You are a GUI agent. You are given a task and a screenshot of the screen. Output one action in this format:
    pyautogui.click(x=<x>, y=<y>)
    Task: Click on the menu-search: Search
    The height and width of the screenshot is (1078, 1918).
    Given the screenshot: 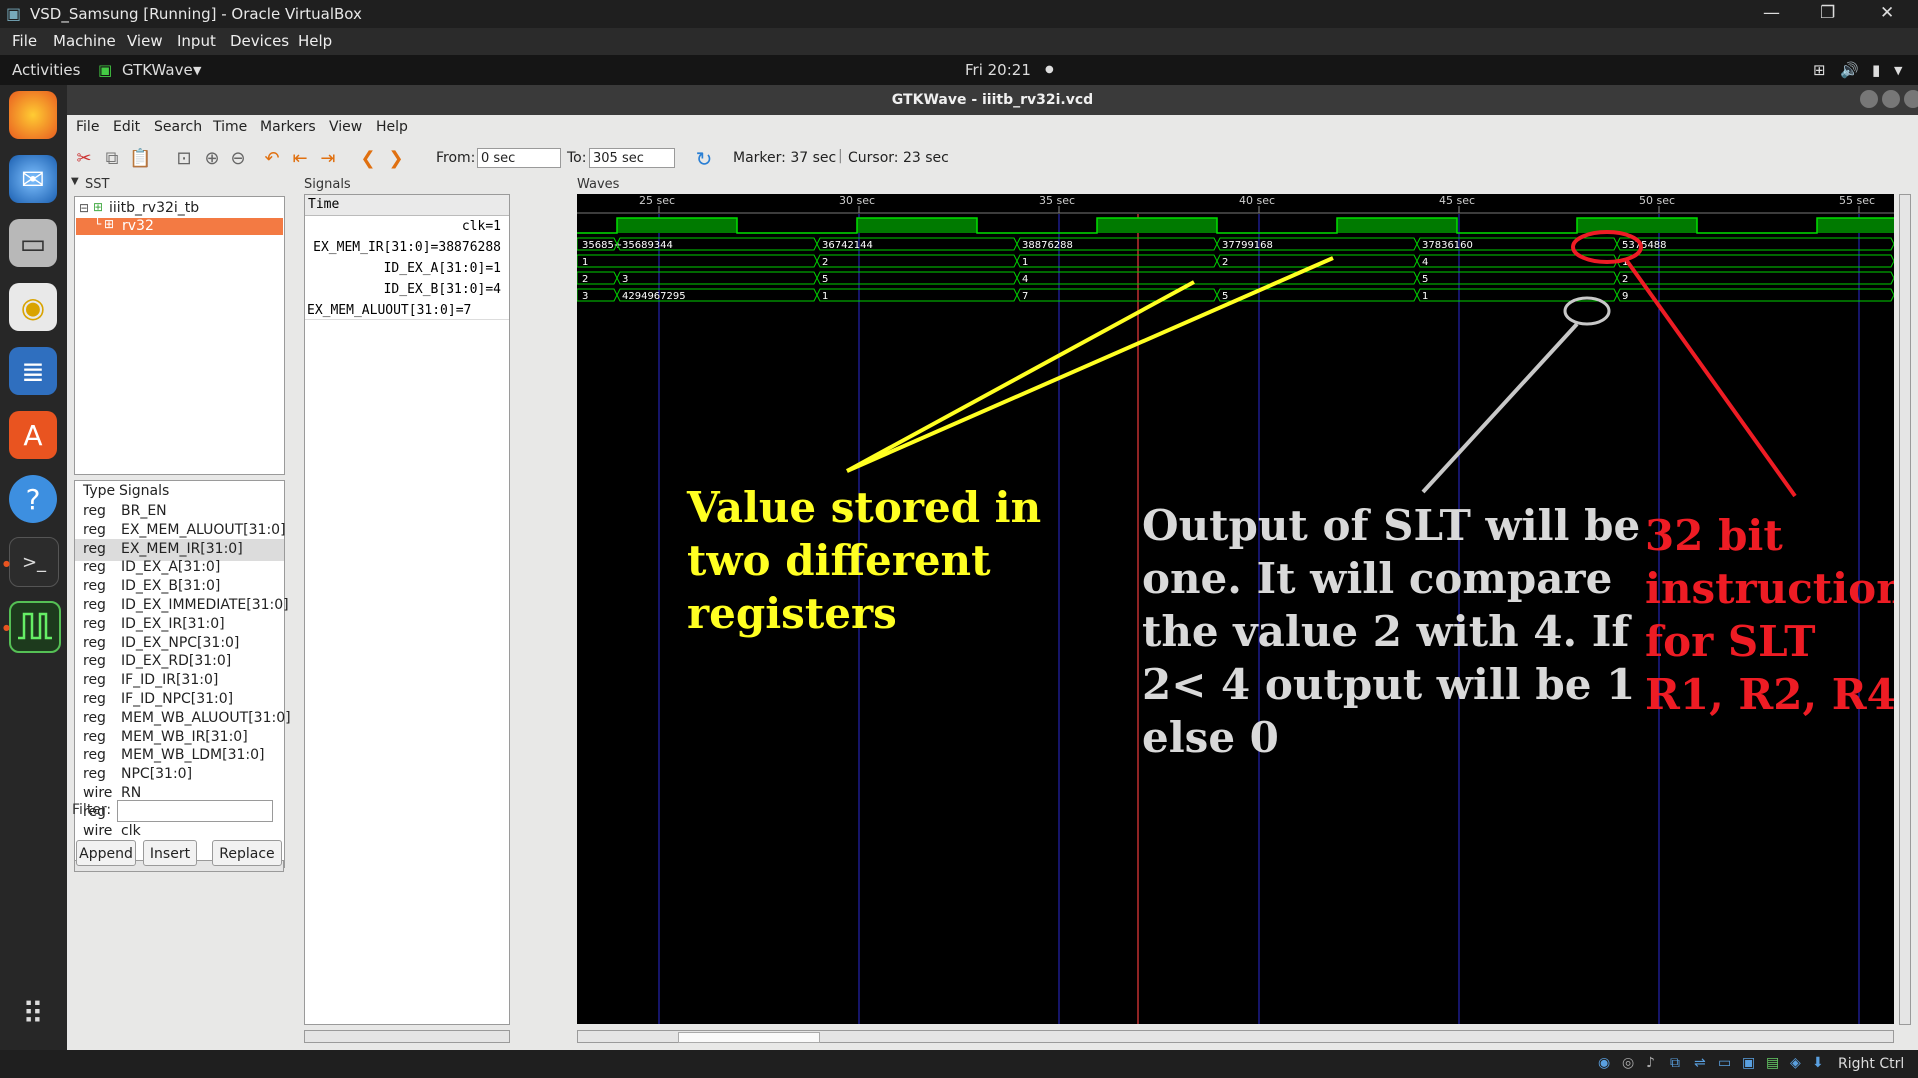 What is the action you would take?
    pyautogui.click(x=178, y=127)
    